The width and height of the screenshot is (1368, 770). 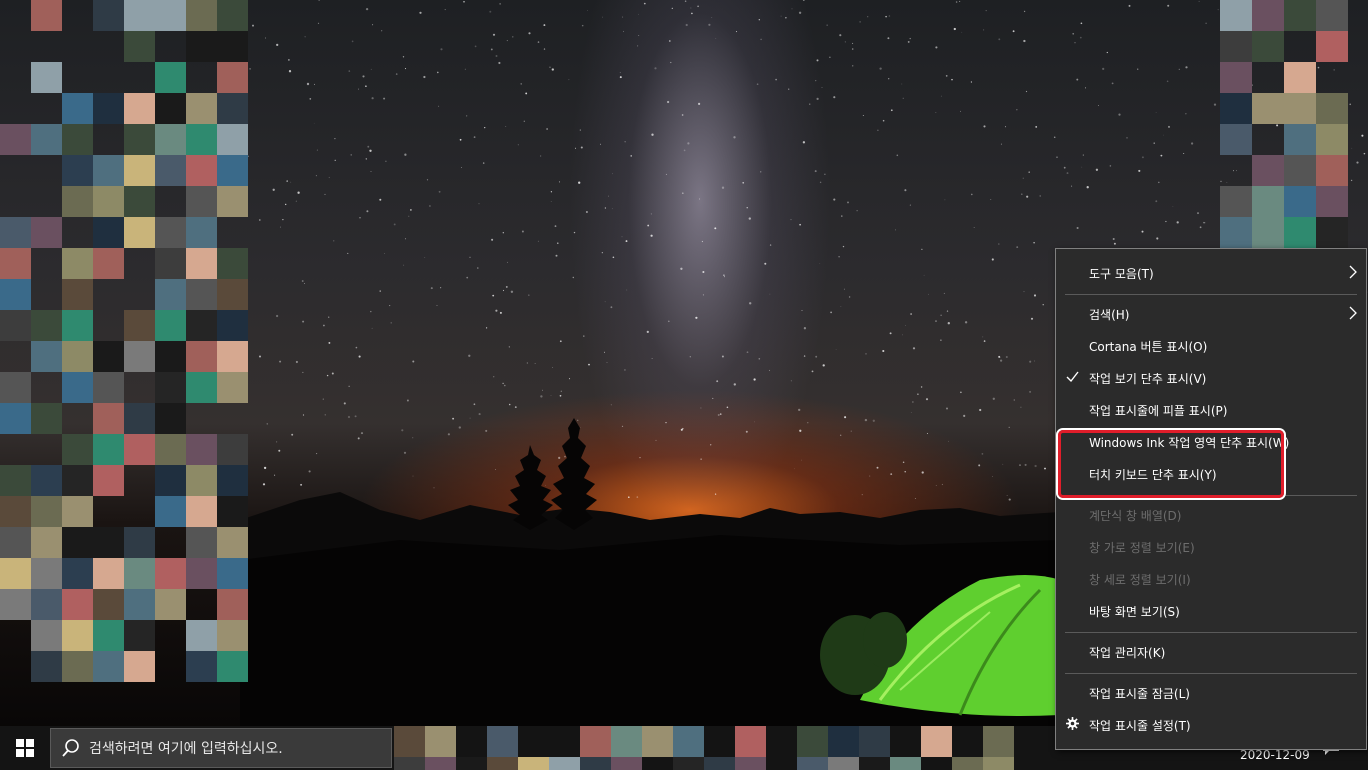 I want to click on menu-item-toolbars: 도구 모음(T), so click(x=1211, y=272).